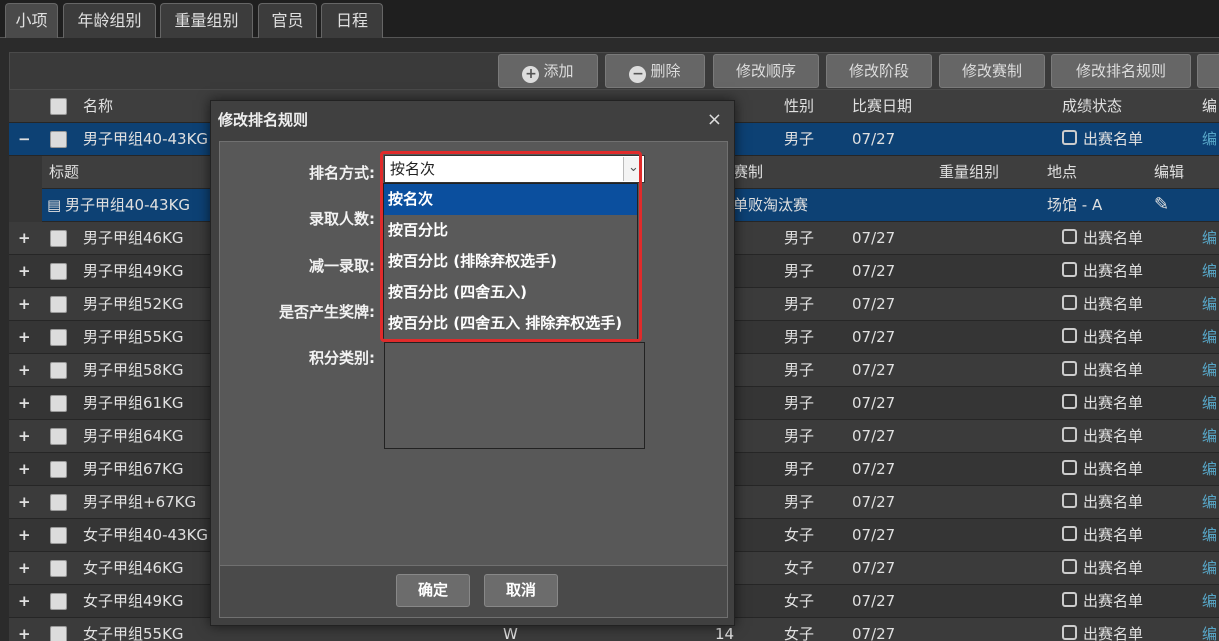  Describe the element at coordinates (342, 358) in the screenshot. I see `label-points-category: 积分类别:` at that location.